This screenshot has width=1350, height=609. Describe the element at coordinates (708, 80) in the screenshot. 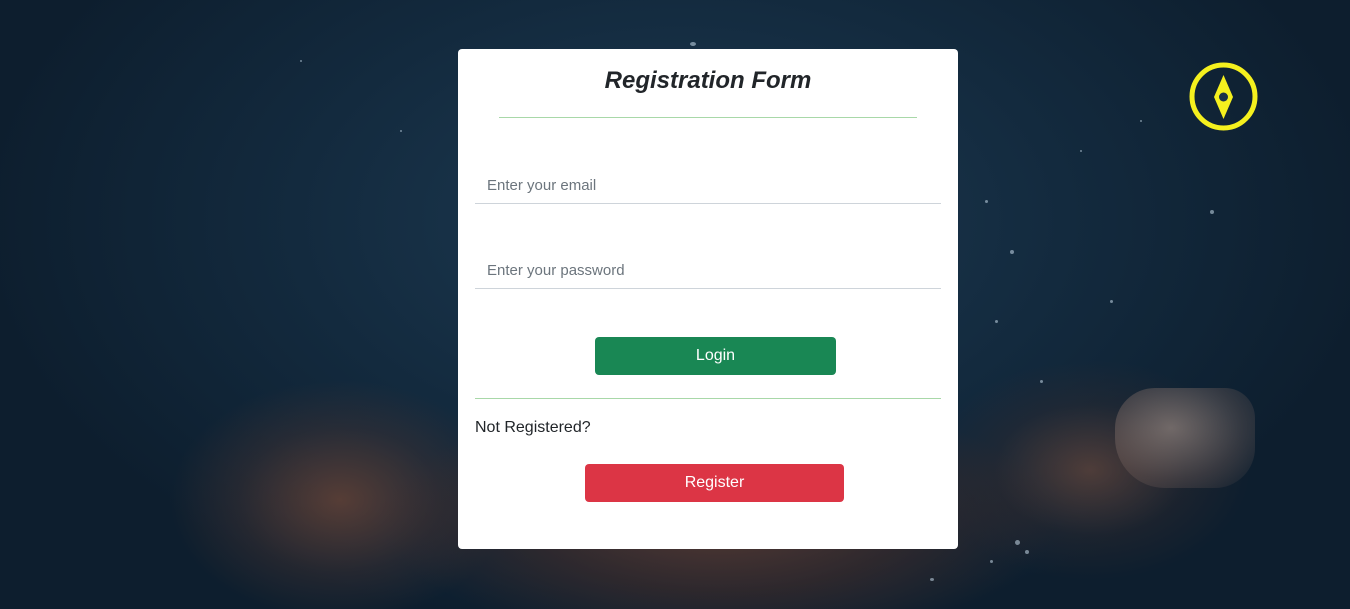

I see `form-title: Registration Form` at that location.